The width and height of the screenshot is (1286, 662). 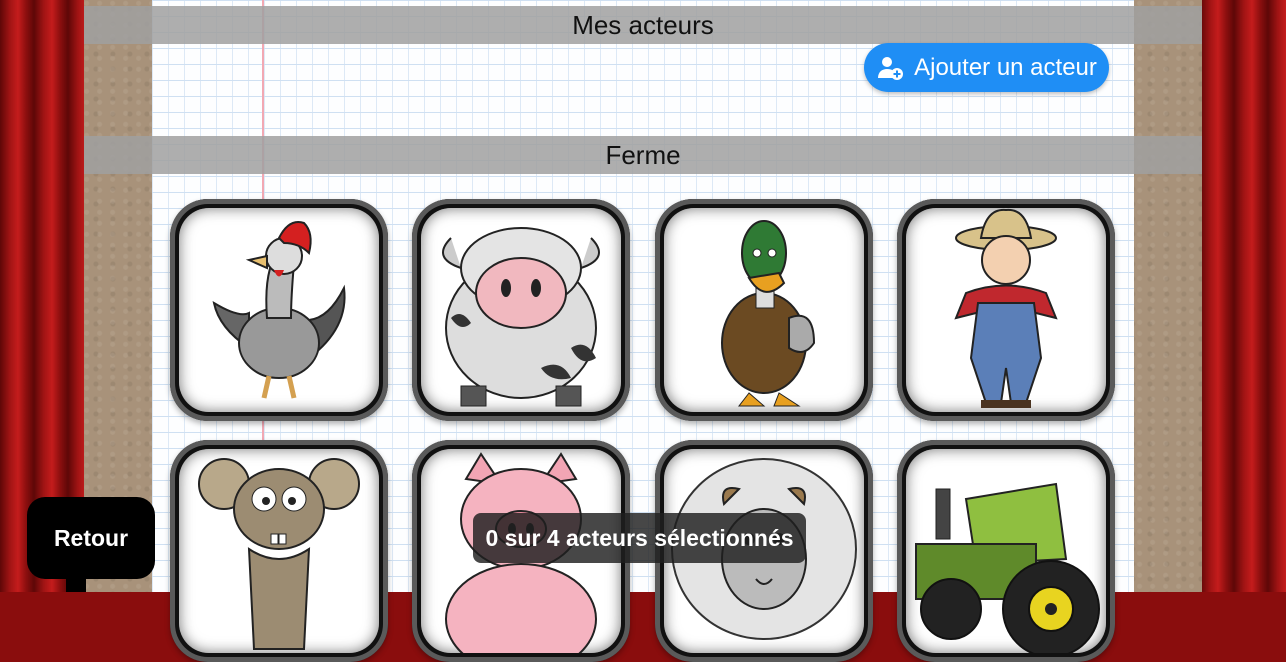 I want to click on section-header-farm: Ferme, so click(x=643, y=155).